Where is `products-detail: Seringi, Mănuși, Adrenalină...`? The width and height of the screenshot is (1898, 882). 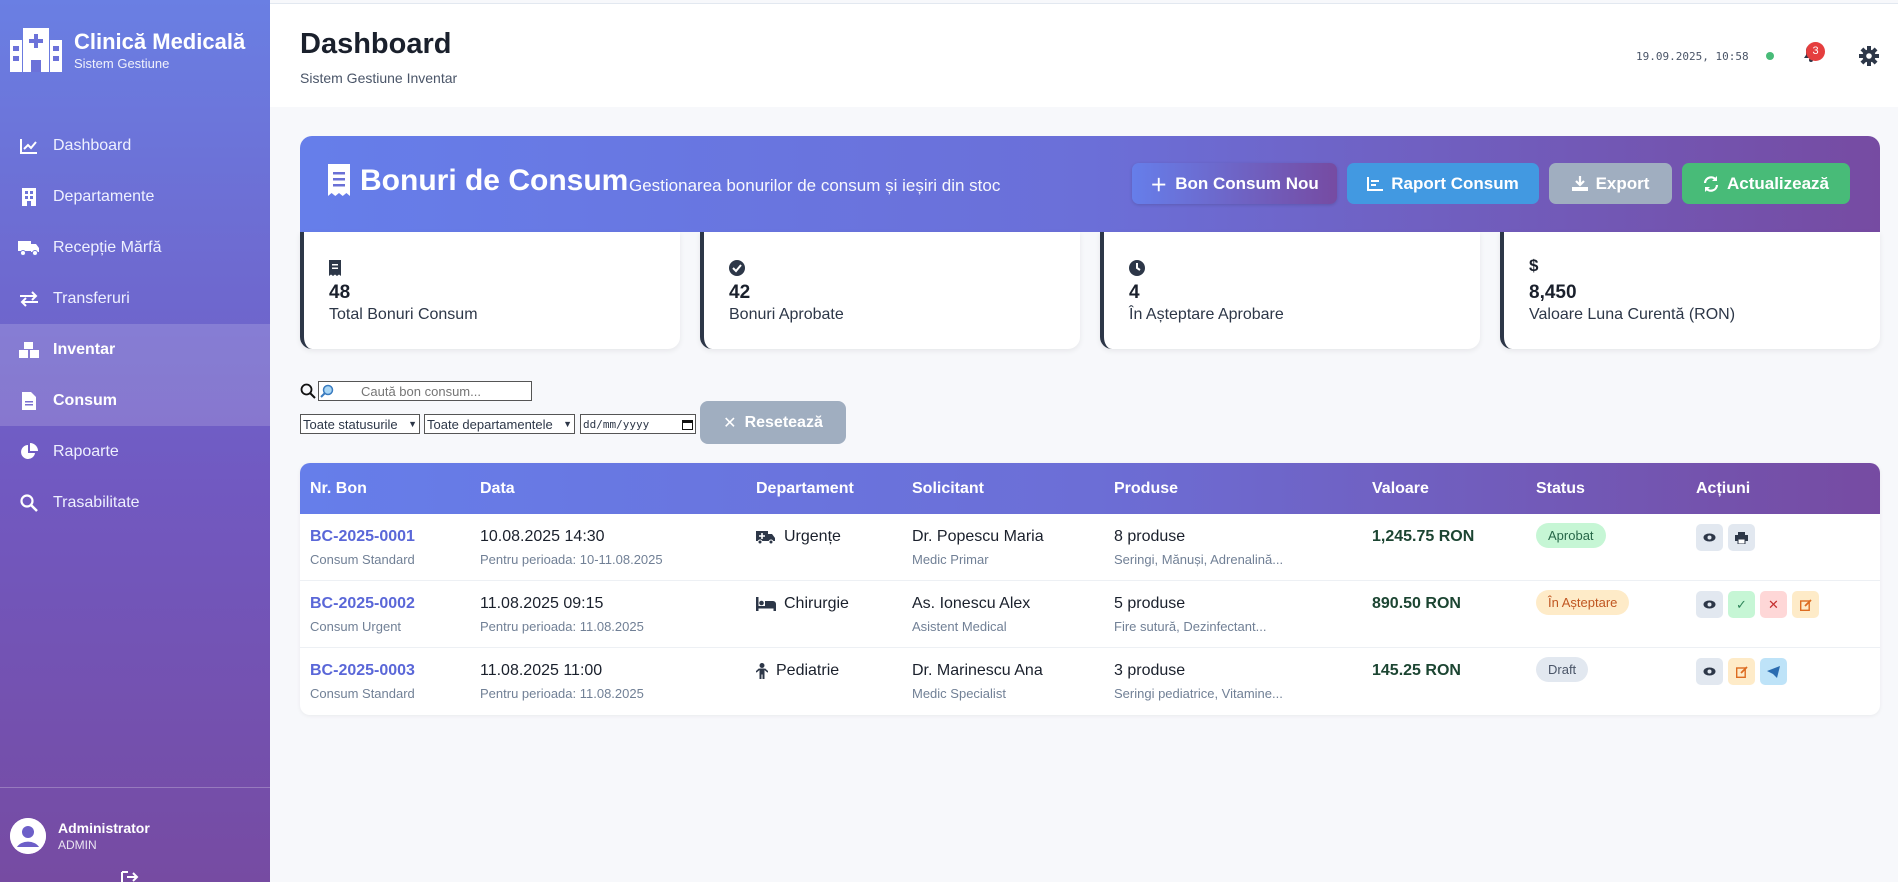 products-detail: Seringi, Mănuși, Adrenalină... is located at coordinates (1199, 559).